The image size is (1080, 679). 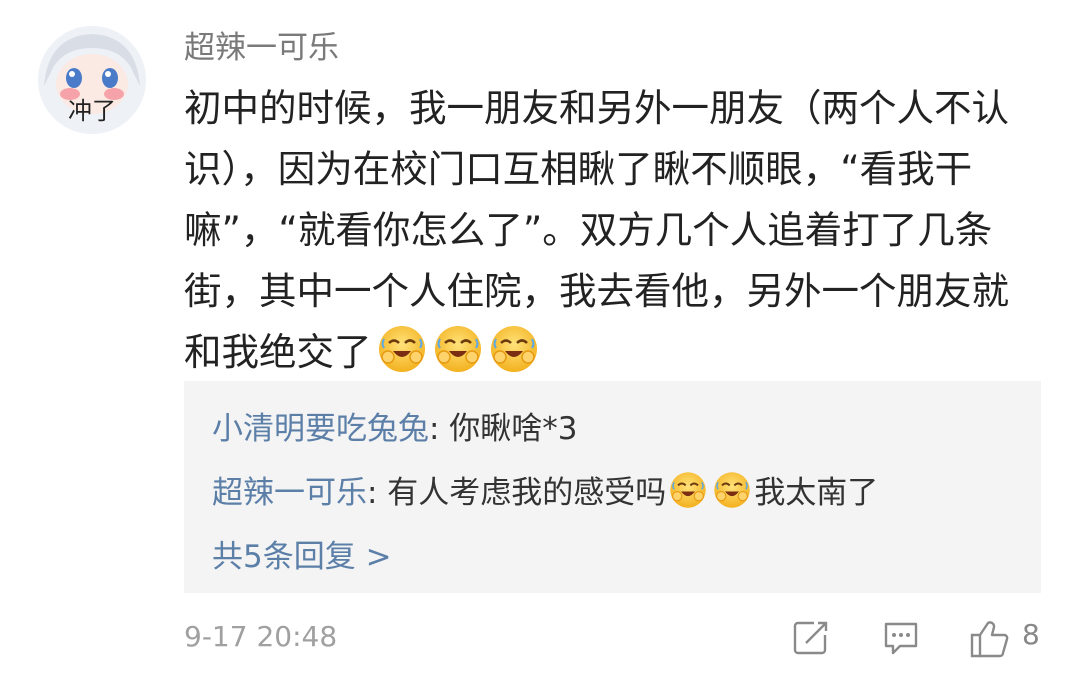 What do you see at coordinates (261, 636) in the screenshot?
I see `comment-timestamp: 9-17 20:48` at bounding box center [261, 636].